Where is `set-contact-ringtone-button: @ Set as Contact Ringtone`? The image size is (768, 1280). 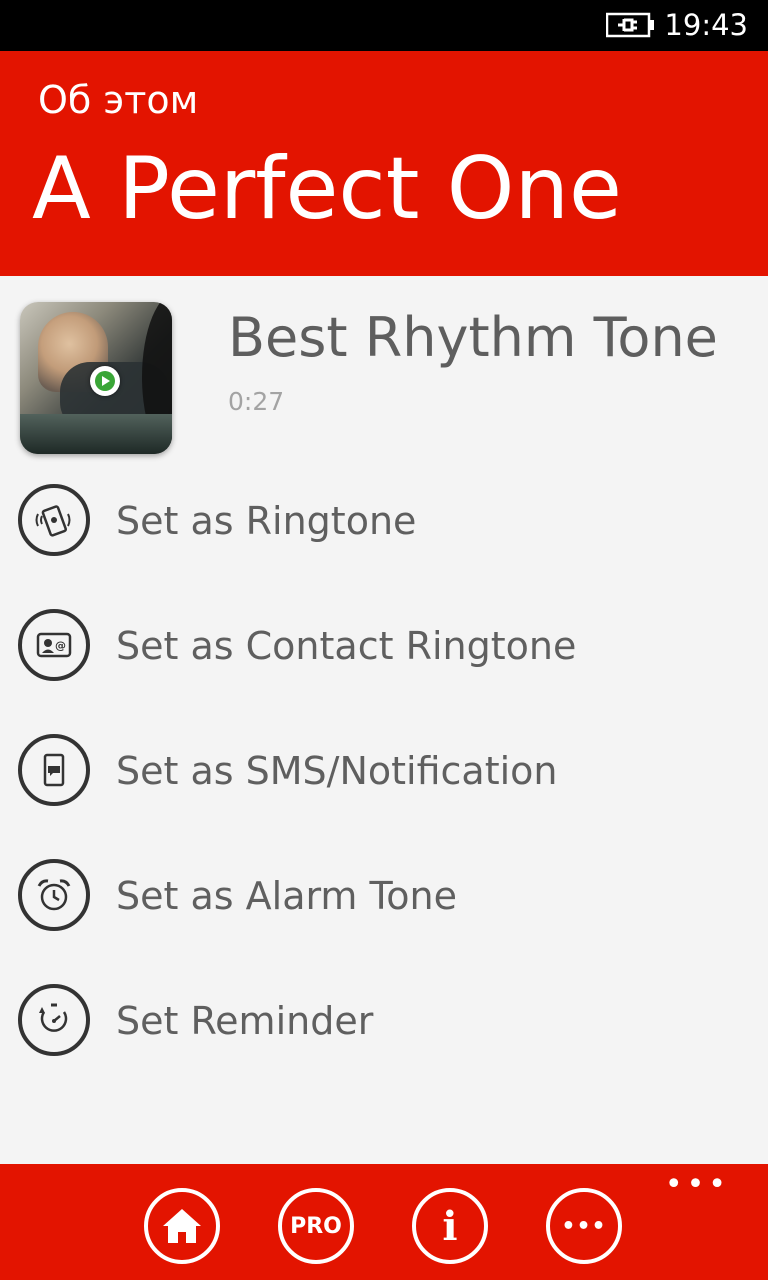 set-contact-ringtone-button: @ Set as Contact Ringtone is located at coordinates (378, 646).